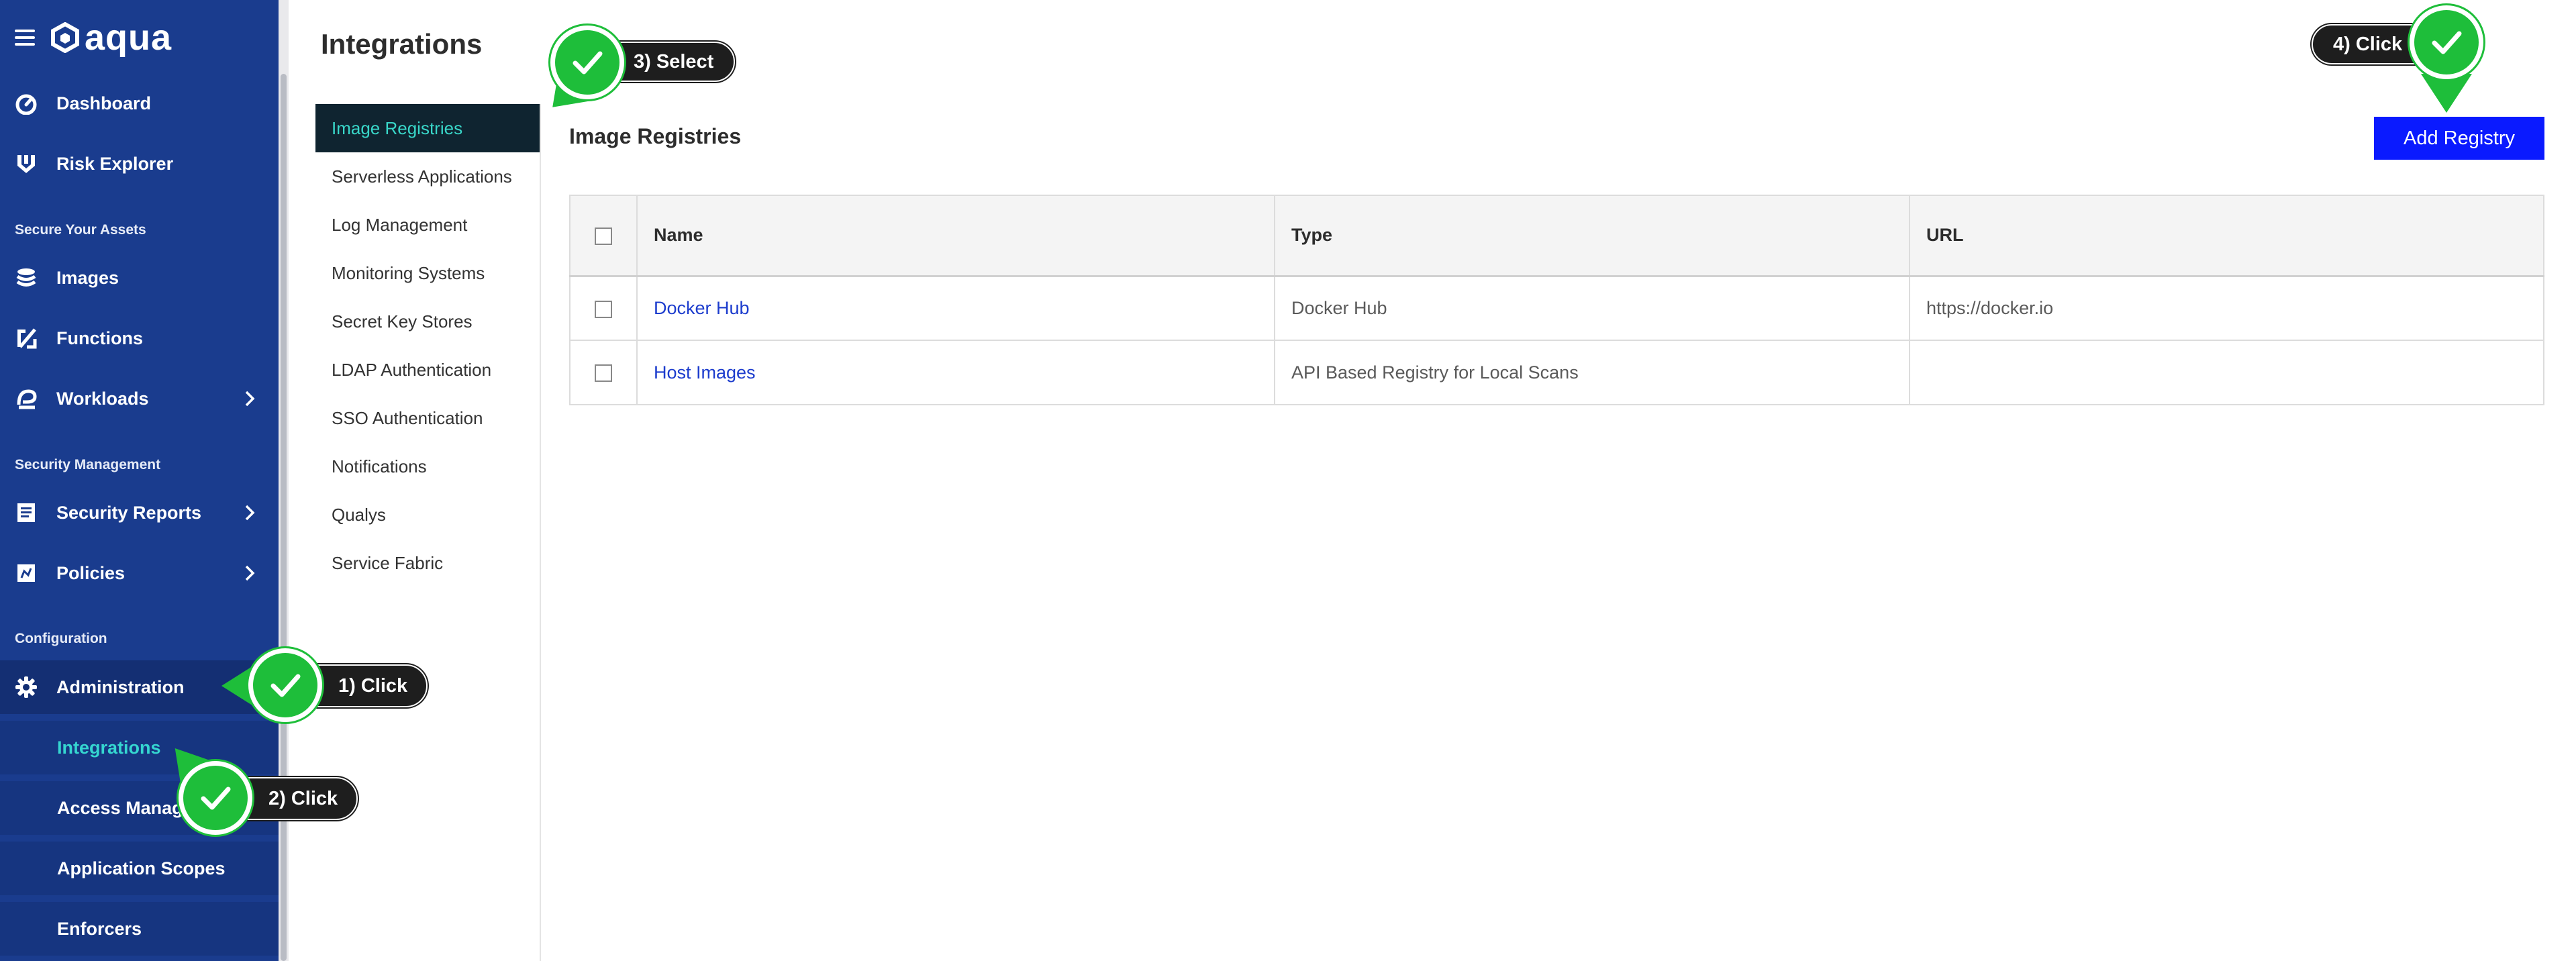 This screenshot has height=961, width=2576. What do you see at coordinates (2226, 236) in the screenshot?
I see `column-header-url: URL` at bounding box center [2226, 236].